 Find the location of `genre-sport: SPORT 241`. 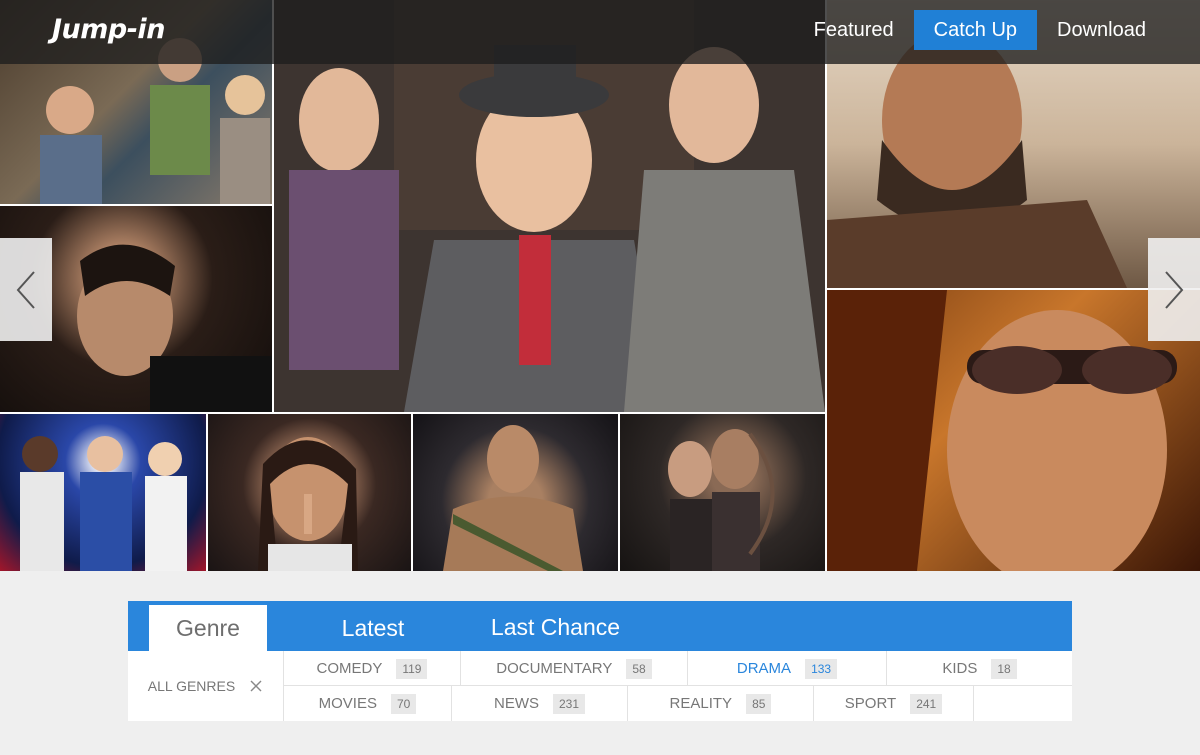

genre-sport: SPORT 241 is located at coordinates (893, 703).